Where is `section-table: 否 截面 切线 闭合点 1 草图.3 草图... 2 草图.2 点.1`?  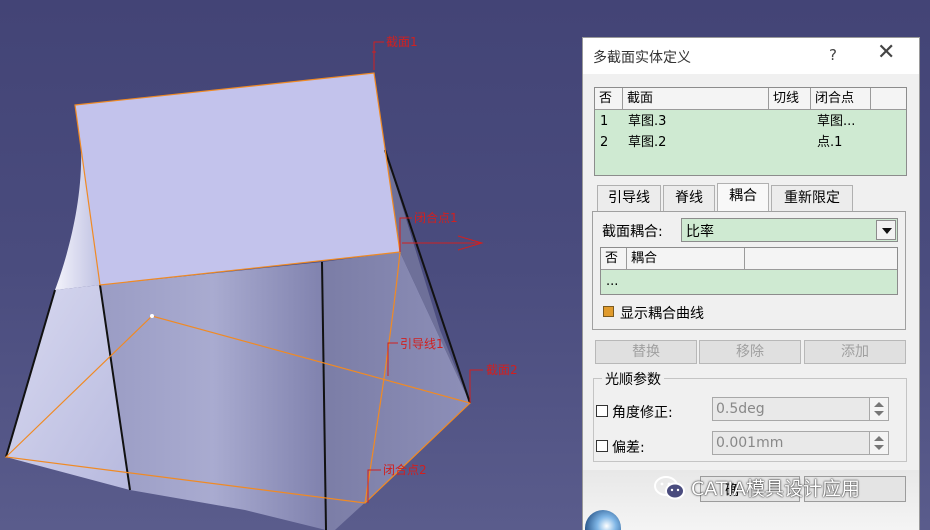
section-table: 否 截面 切线 闭合点 1 草图.3 草图... 2 草图.2 点.1 is located at coordinates (750, 131).